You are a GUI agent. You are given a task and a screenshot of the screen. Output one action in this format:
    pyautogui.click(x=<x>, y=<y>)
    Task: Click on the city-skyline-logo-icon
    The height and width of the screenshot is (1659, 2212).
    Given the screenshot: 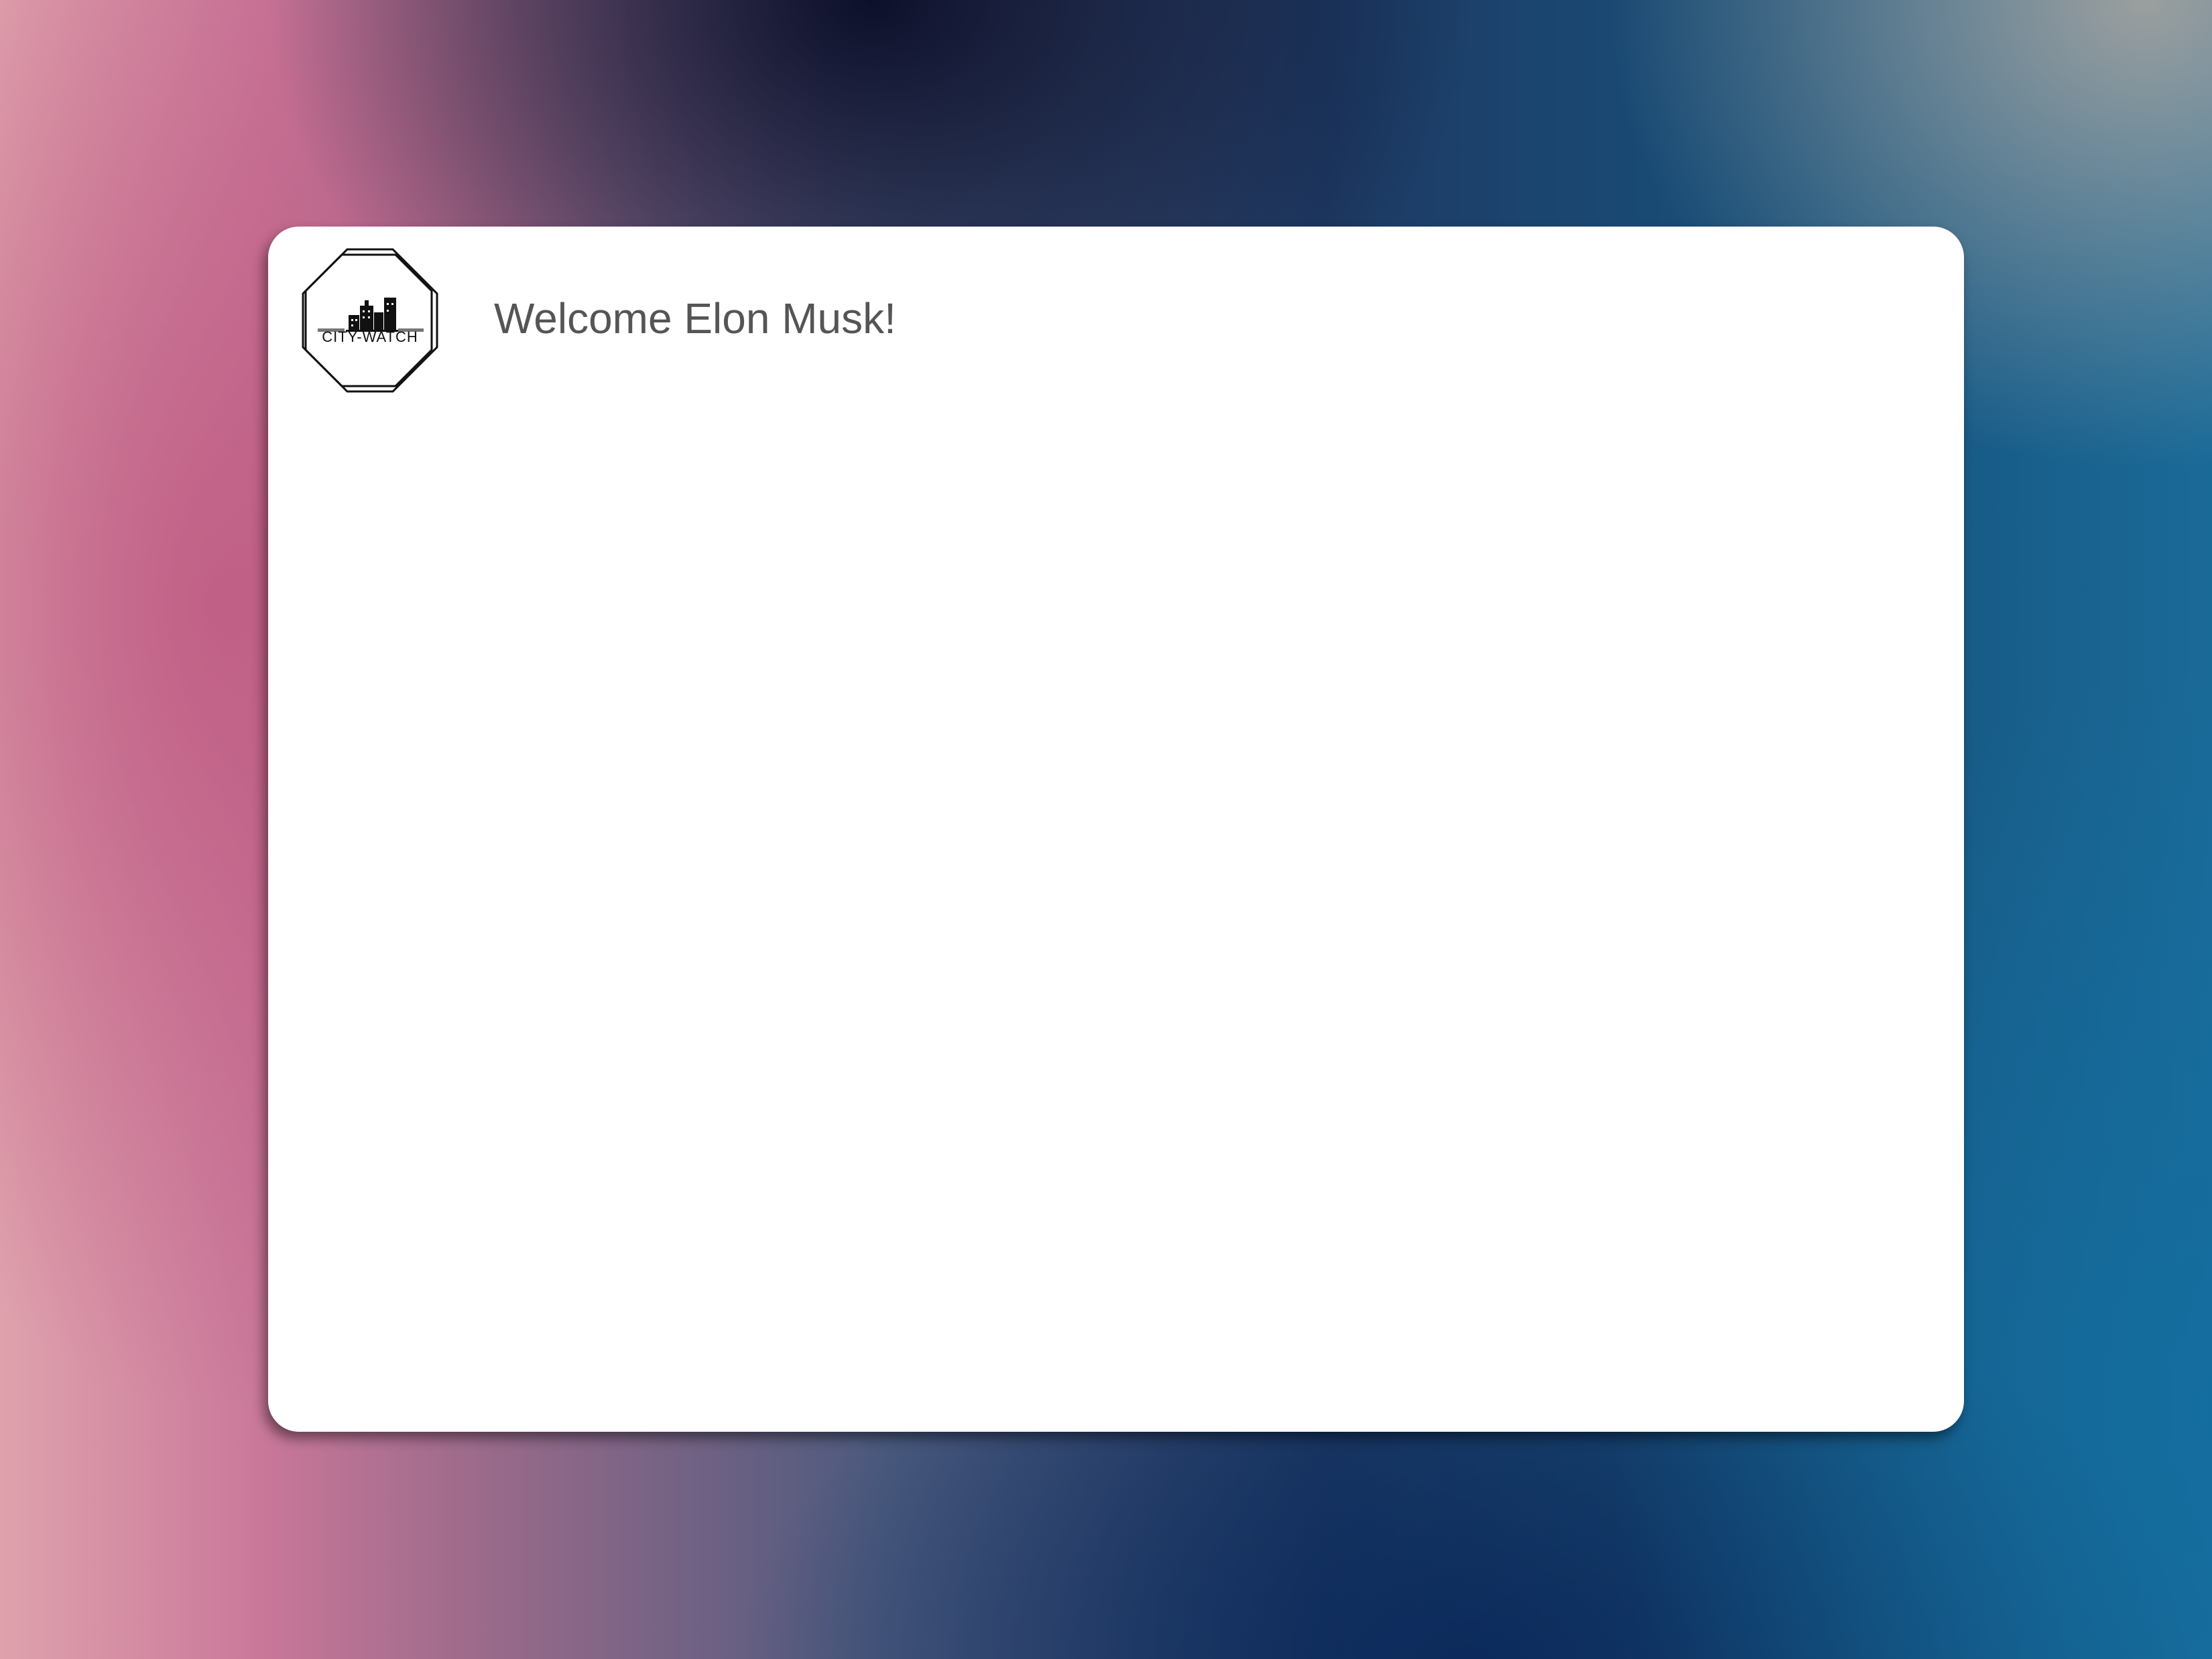 What is the action you would take?
    pyautogui.click(x=370, y=320)
    